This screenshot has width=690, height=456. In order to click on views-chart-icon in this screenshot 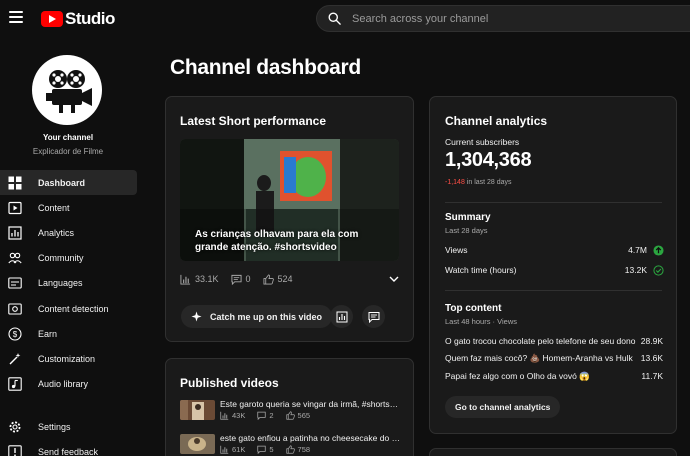, I will do `click(224, 449)`.